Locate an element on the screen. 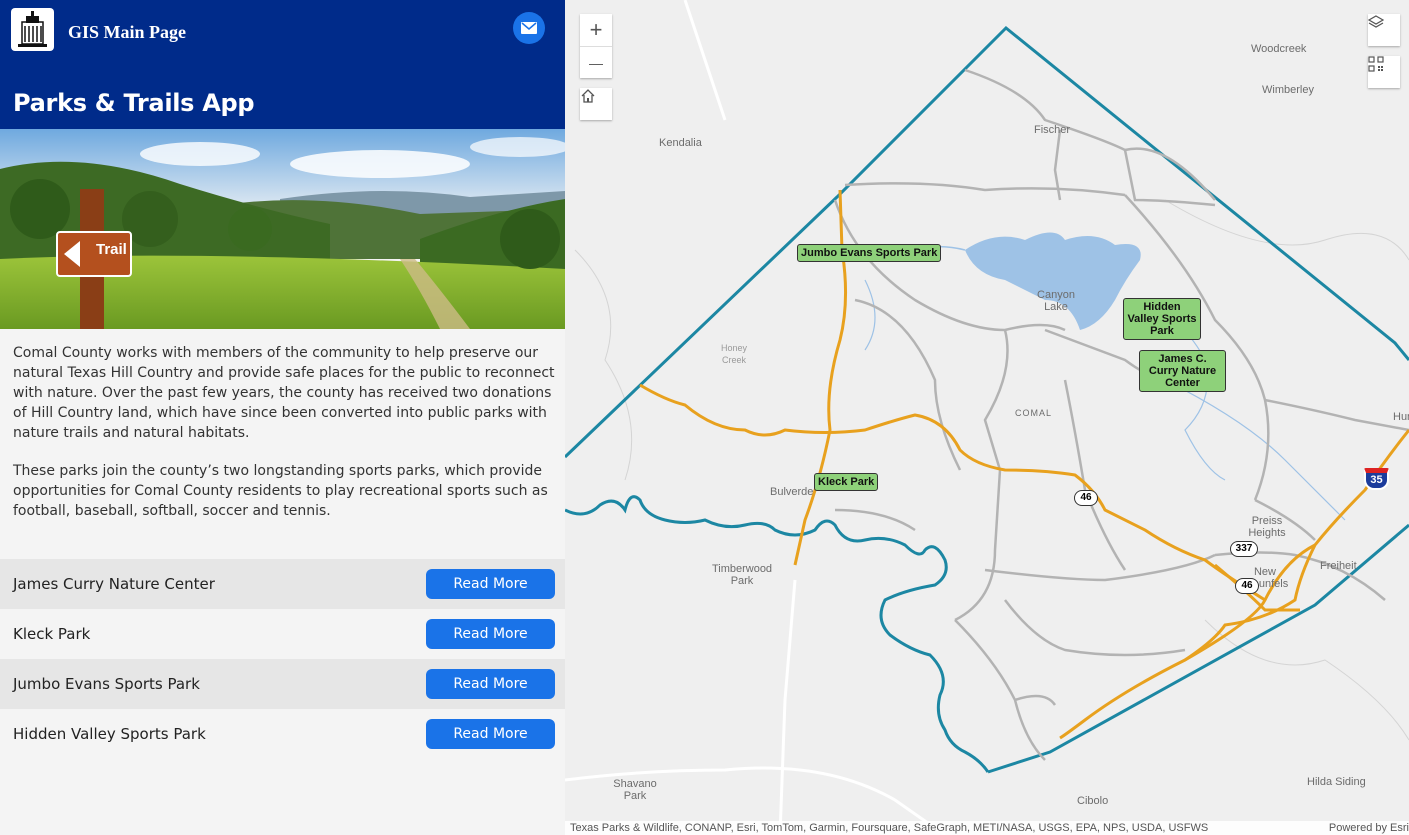 This screenshot has height=835, width=1409. qr-code-button is located at coordinates (1384, 72).